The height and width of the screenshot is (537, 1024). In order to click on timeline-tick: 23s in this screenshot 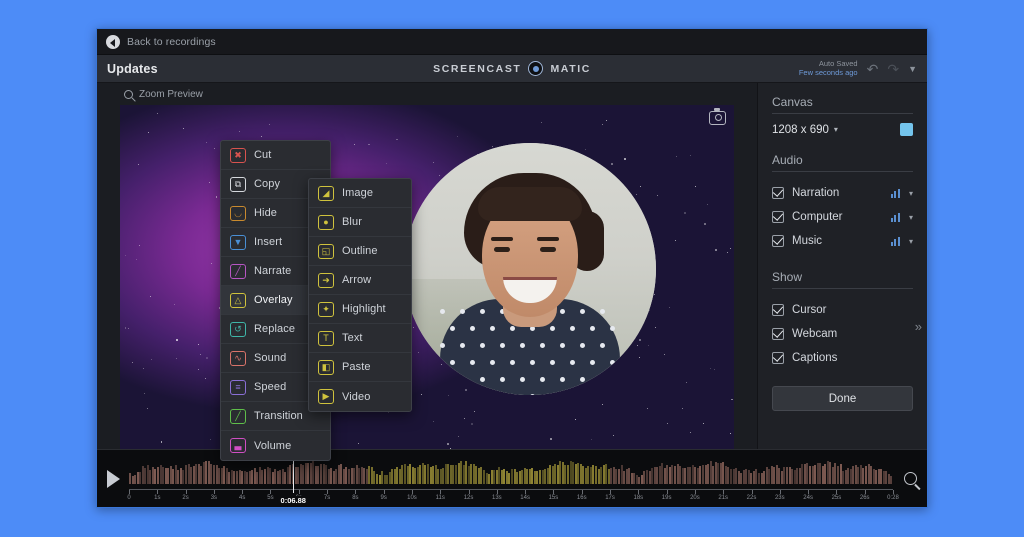, I will do `click(780, 495)`.